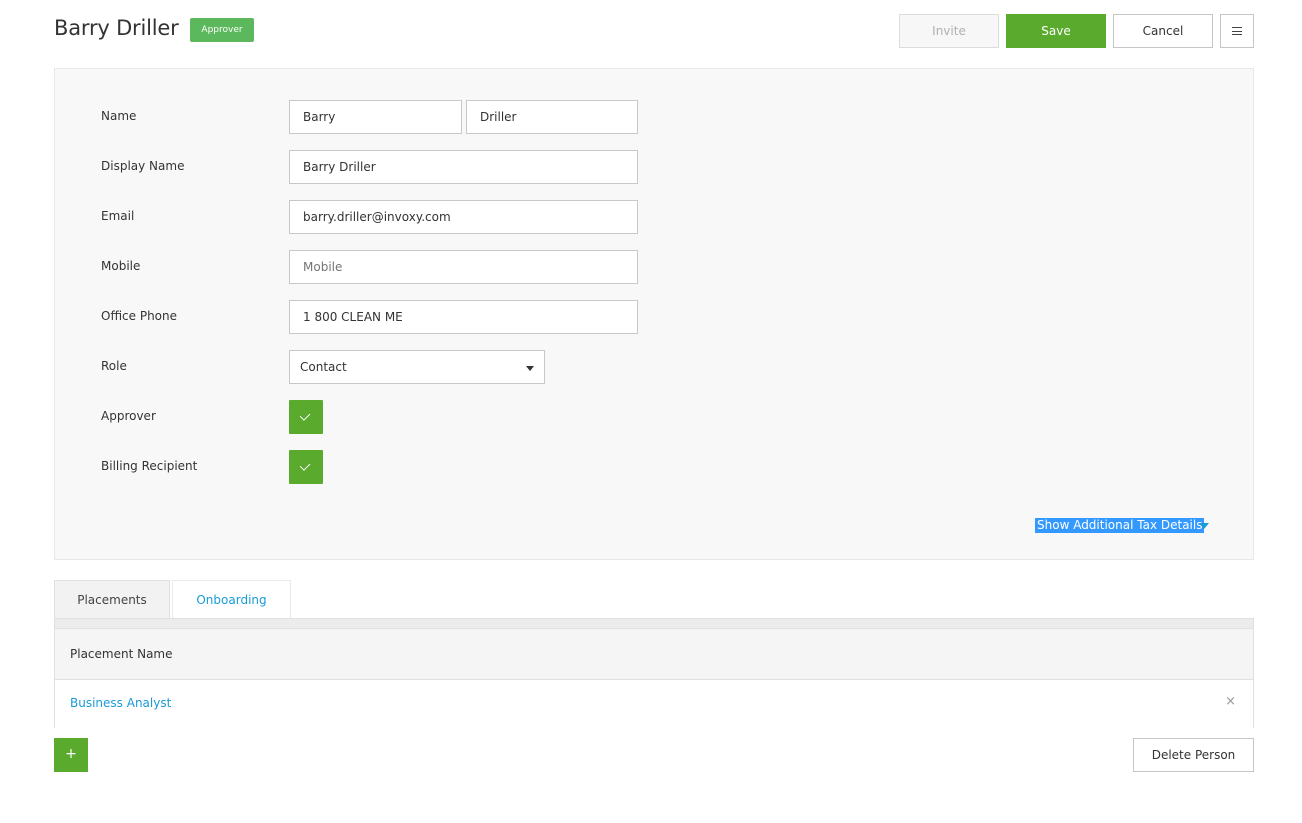 Image resolution: width=1302 pixels, height=823 pixels. I want to click on tab-onboarding: Onboarding, so click(231, 599).